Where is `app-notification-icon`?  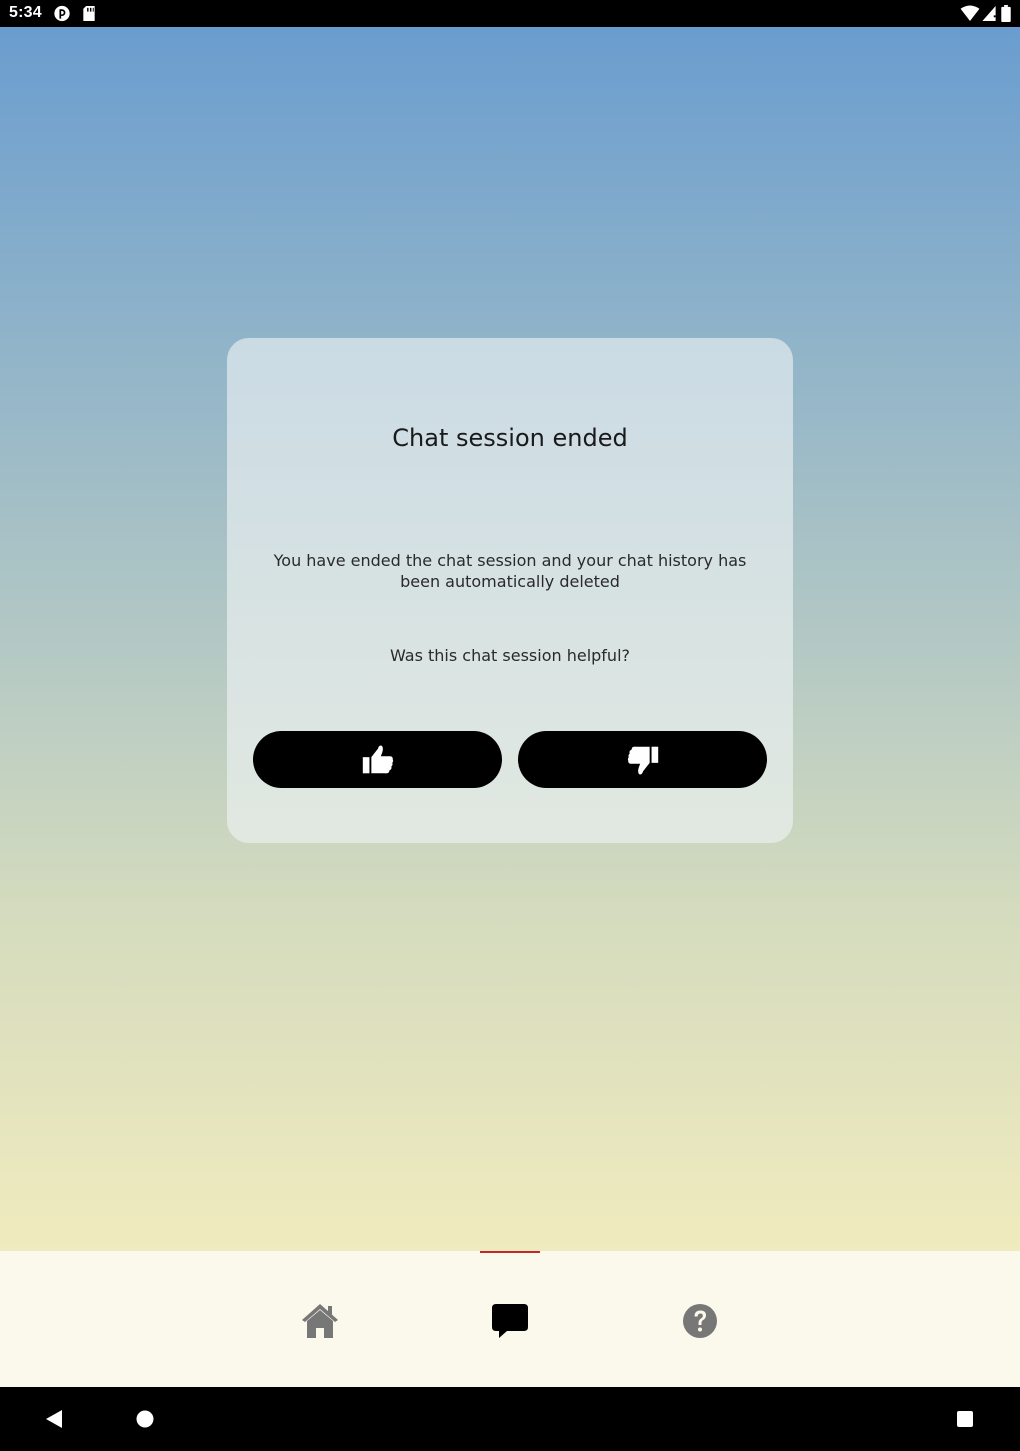 app-notification-icon is located at coordinates (62, 13).